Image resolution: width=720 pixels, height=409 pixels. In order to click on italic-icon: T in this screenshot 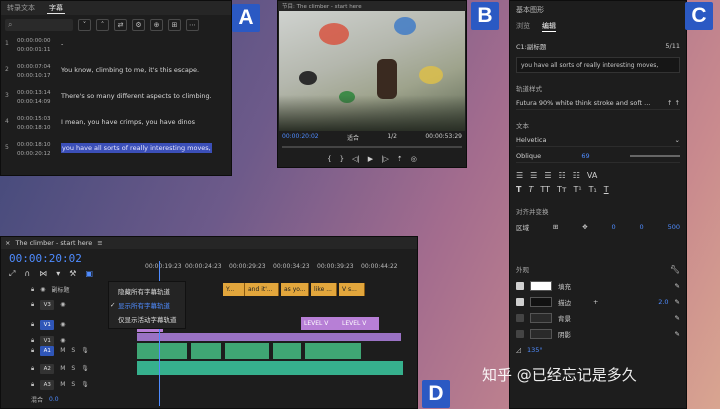, I will do `click(530, 189)`.